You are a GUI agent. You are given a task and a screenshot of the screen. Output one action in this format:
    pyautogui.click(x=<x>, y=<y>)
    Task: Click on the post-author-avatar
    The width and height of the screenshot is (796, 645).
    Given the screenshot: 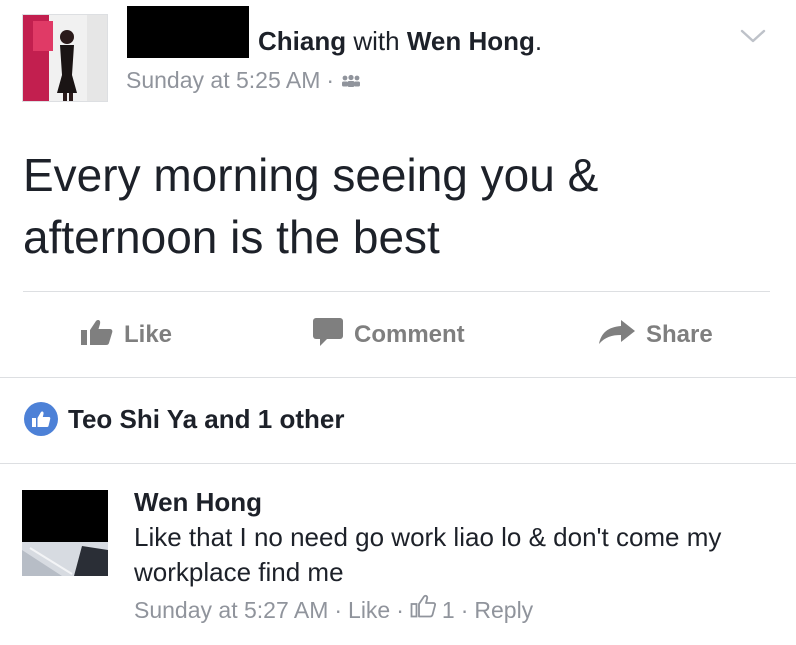 What is the action you would take?
    pyautogui.click(x=65, y=58)
    